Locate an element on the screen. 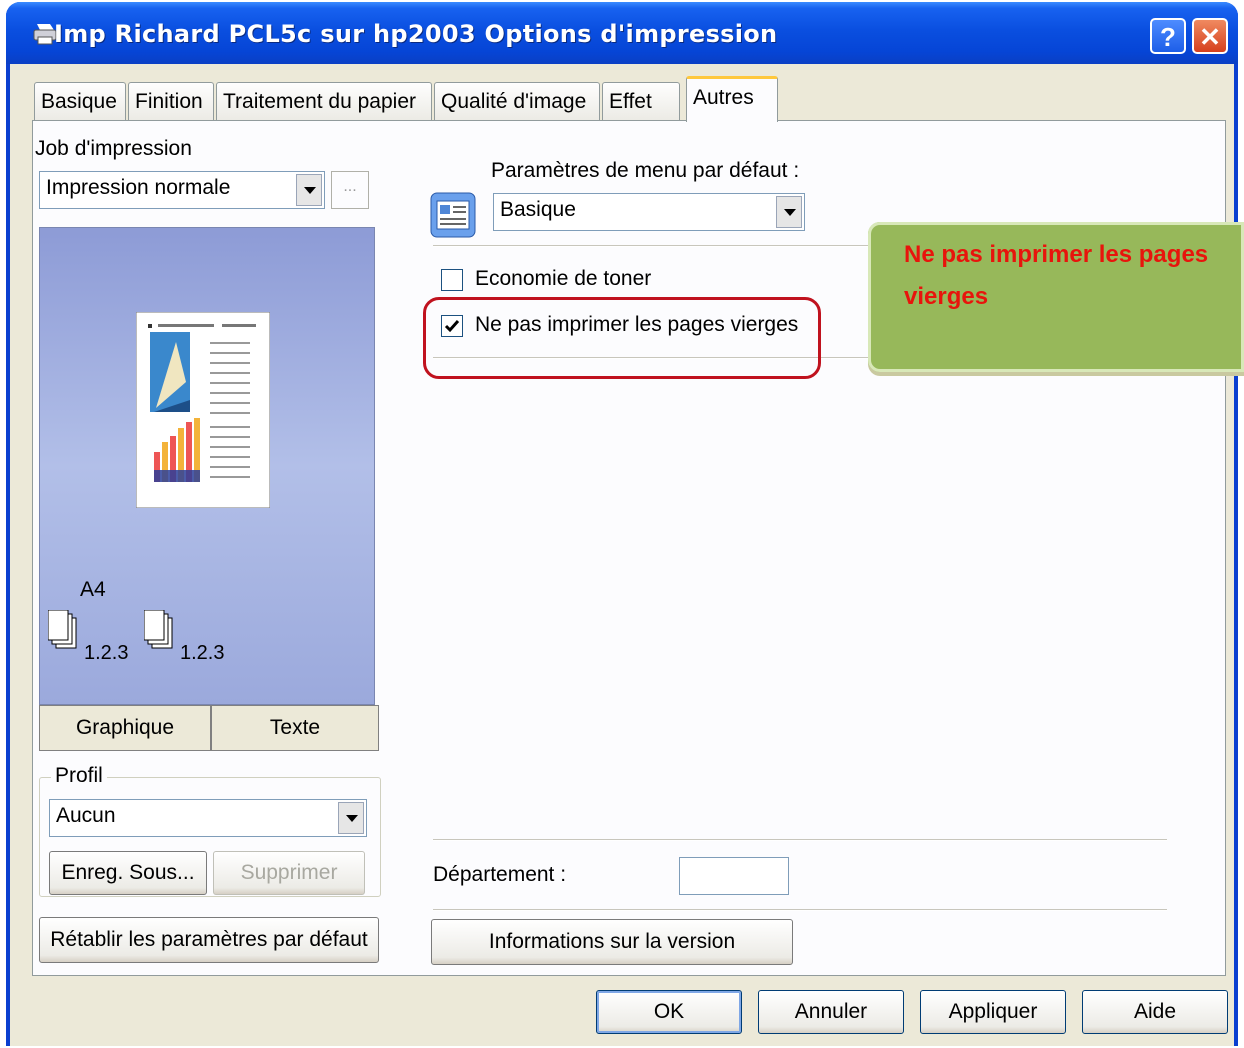 This screenshot has height=1048, width=1244. annotation-callout: Ne pas imprimer les pages vierges is located at coordinates (1056, 297).